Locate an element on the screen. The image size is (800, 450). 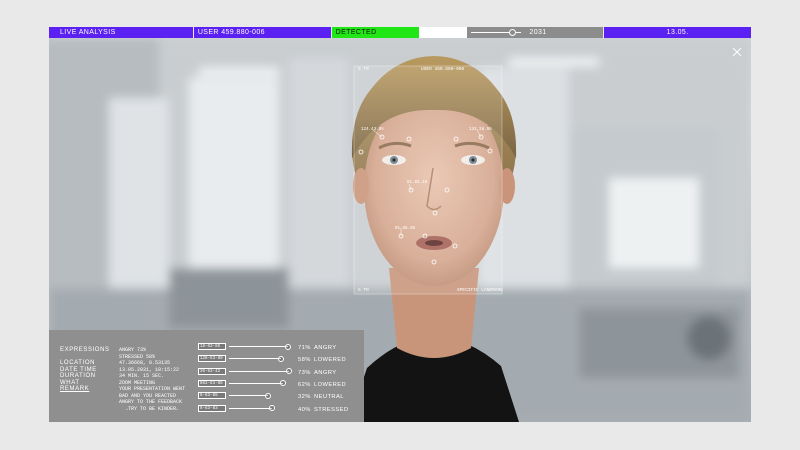
landmark-label: 133.28.95 is located at coordinates (480, 130).